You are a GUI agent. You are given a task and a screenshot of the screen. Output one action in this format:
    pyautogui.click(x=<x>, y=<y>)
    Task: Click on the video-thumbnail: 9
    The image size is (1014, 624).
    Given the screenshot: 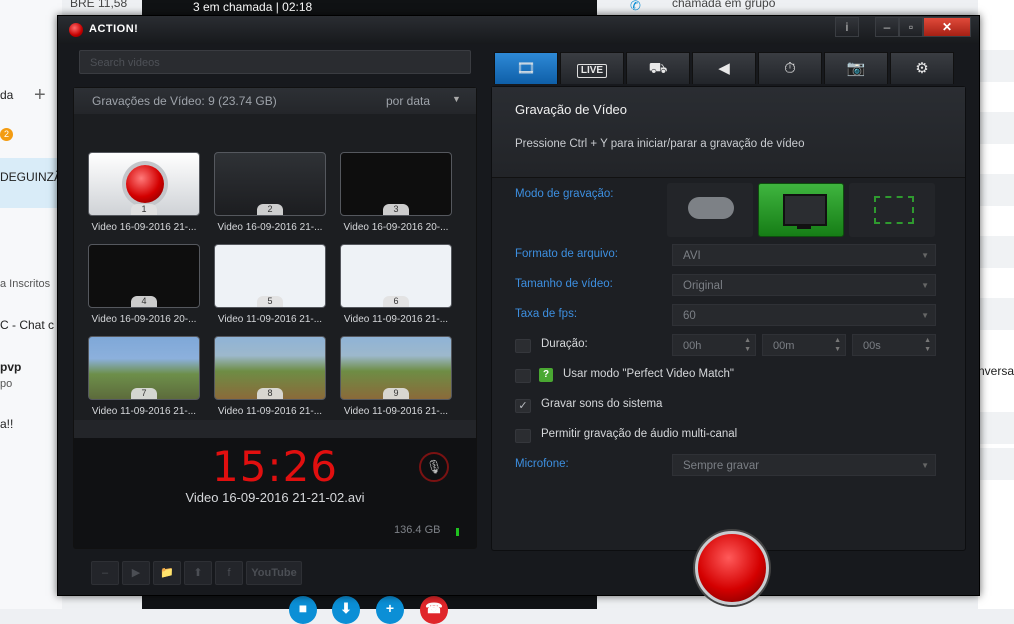 What is the action you would take?
    pyautogui.click(x=396, y=368)
    